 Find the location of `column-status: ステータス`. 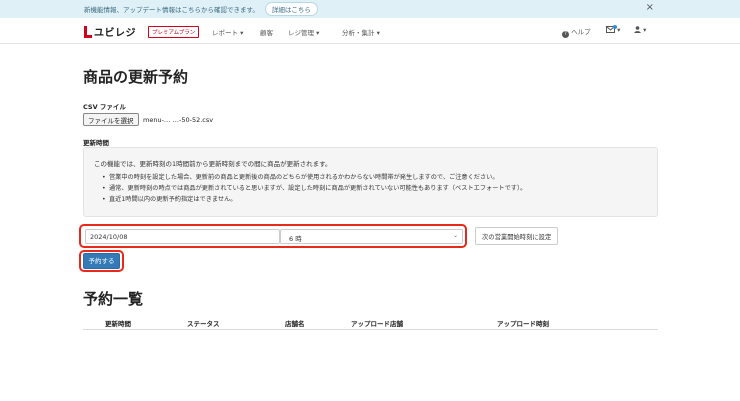

column-status: ステータス is located at coordinates (203, 324).